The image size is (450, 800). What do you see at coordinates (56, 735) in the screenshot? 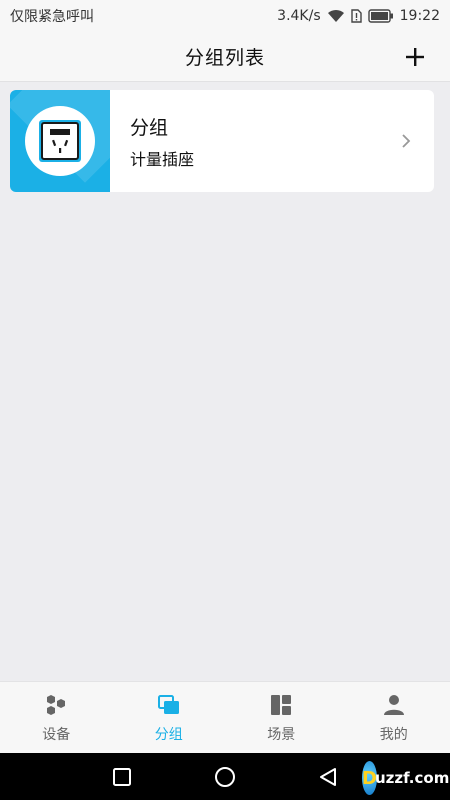
I see `tab-label: 设备` at bounding box center [56, 735].